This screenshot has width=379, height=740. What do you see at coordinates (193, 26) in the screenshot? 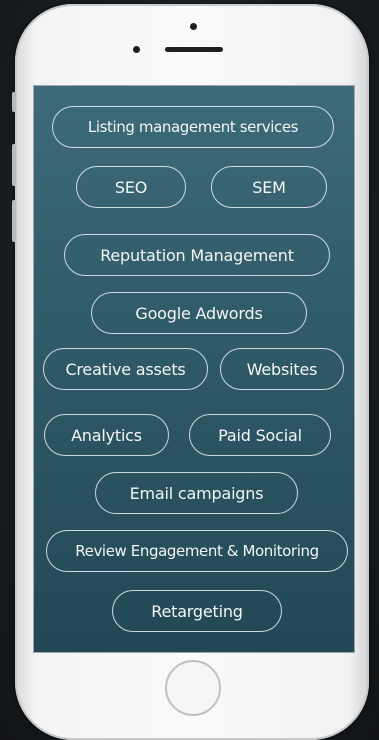
I see `camera-icon` at bounding box center [193, 26].